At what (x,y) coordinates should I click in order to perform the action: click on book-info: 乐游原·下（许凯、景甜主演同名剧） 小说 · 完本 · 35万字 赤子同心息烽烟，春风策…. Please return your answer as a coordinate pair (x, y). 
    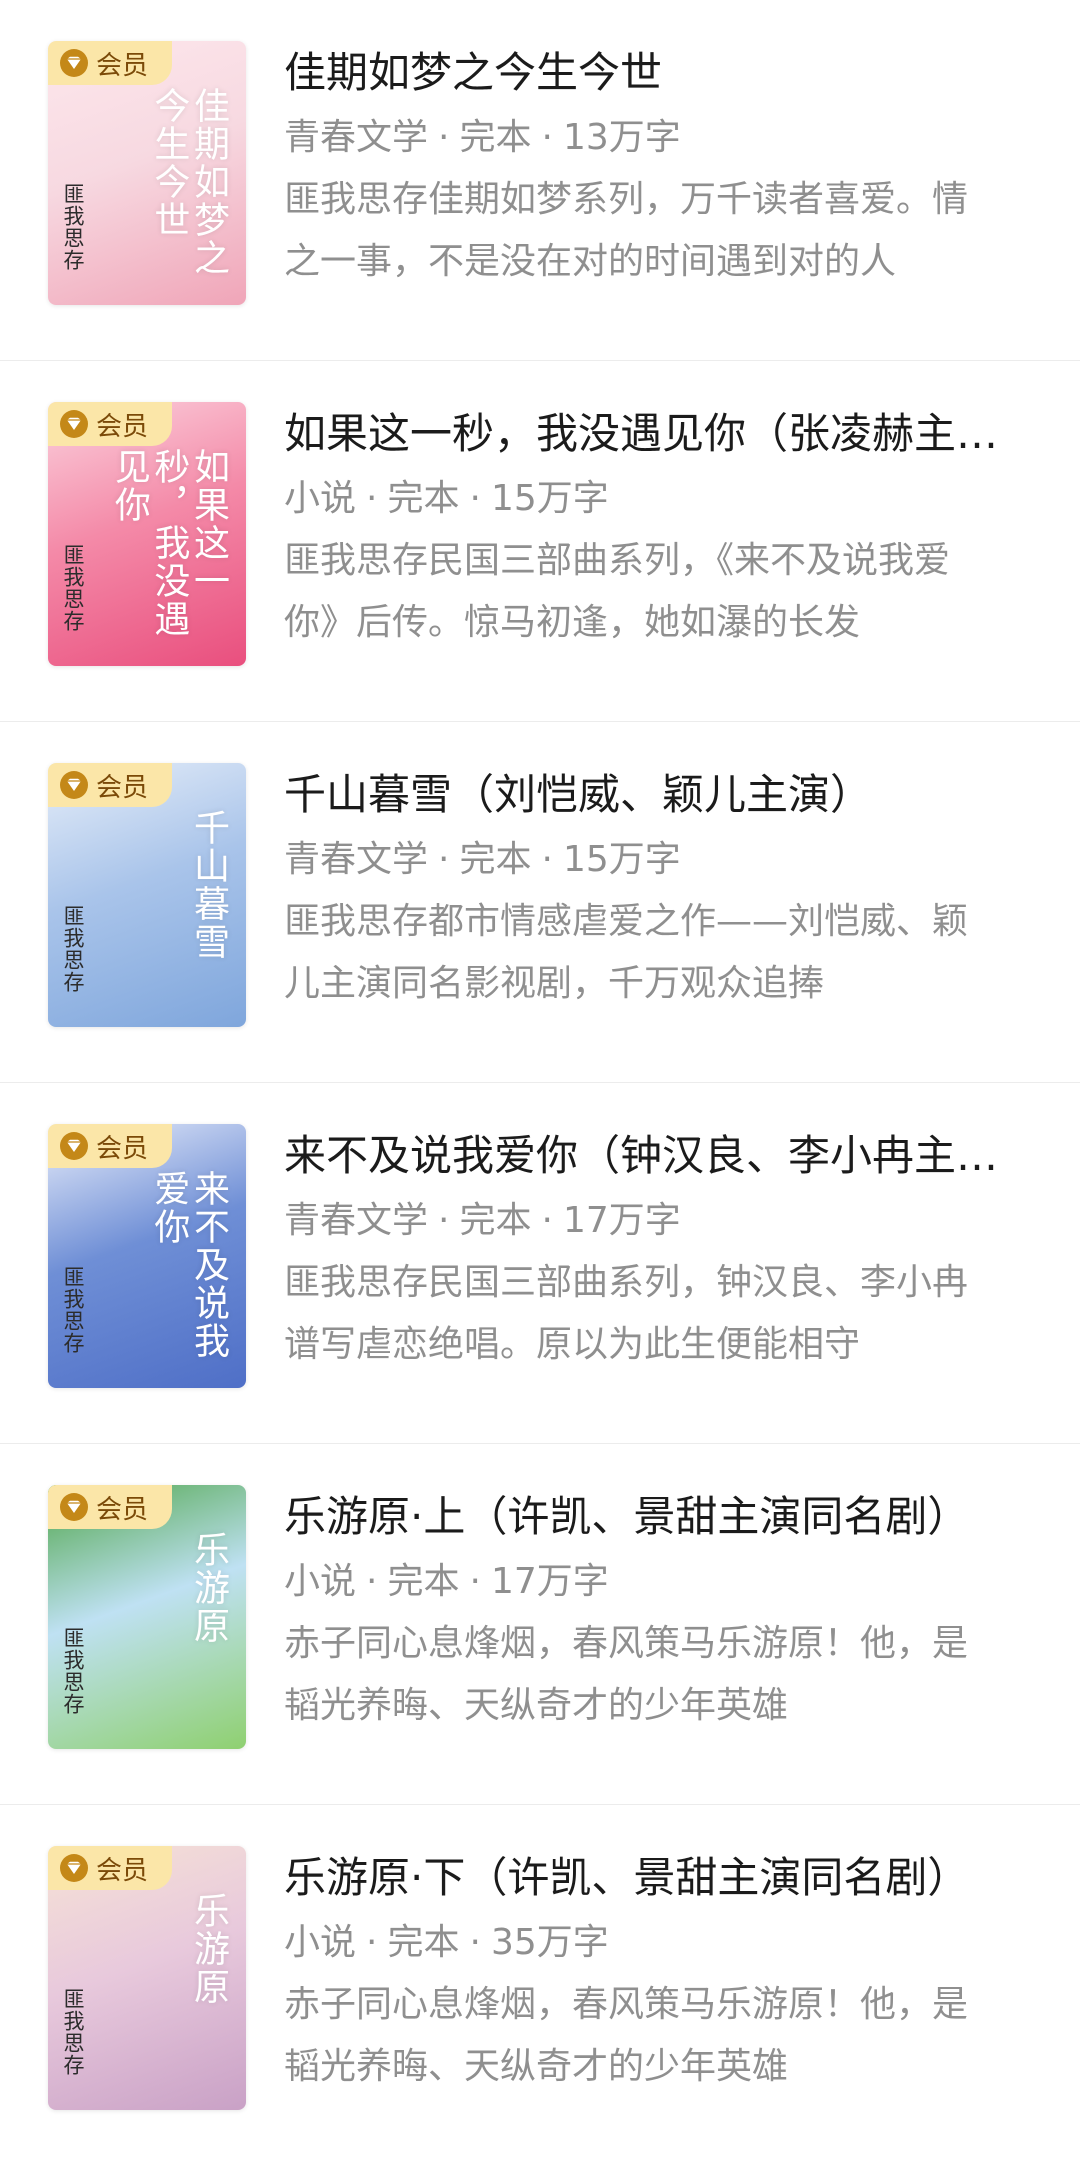
    Looking at the image, I should click on (642, 1972).